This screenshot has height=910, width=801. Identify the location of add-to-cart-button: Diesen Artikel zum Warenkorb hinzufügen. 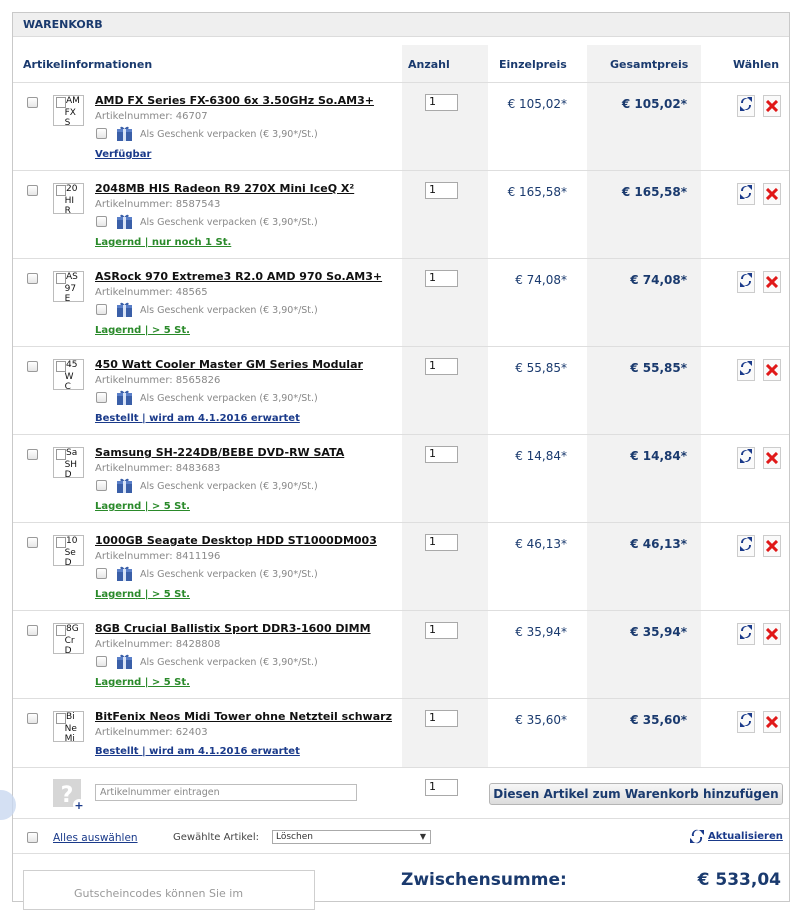
(636, 794).